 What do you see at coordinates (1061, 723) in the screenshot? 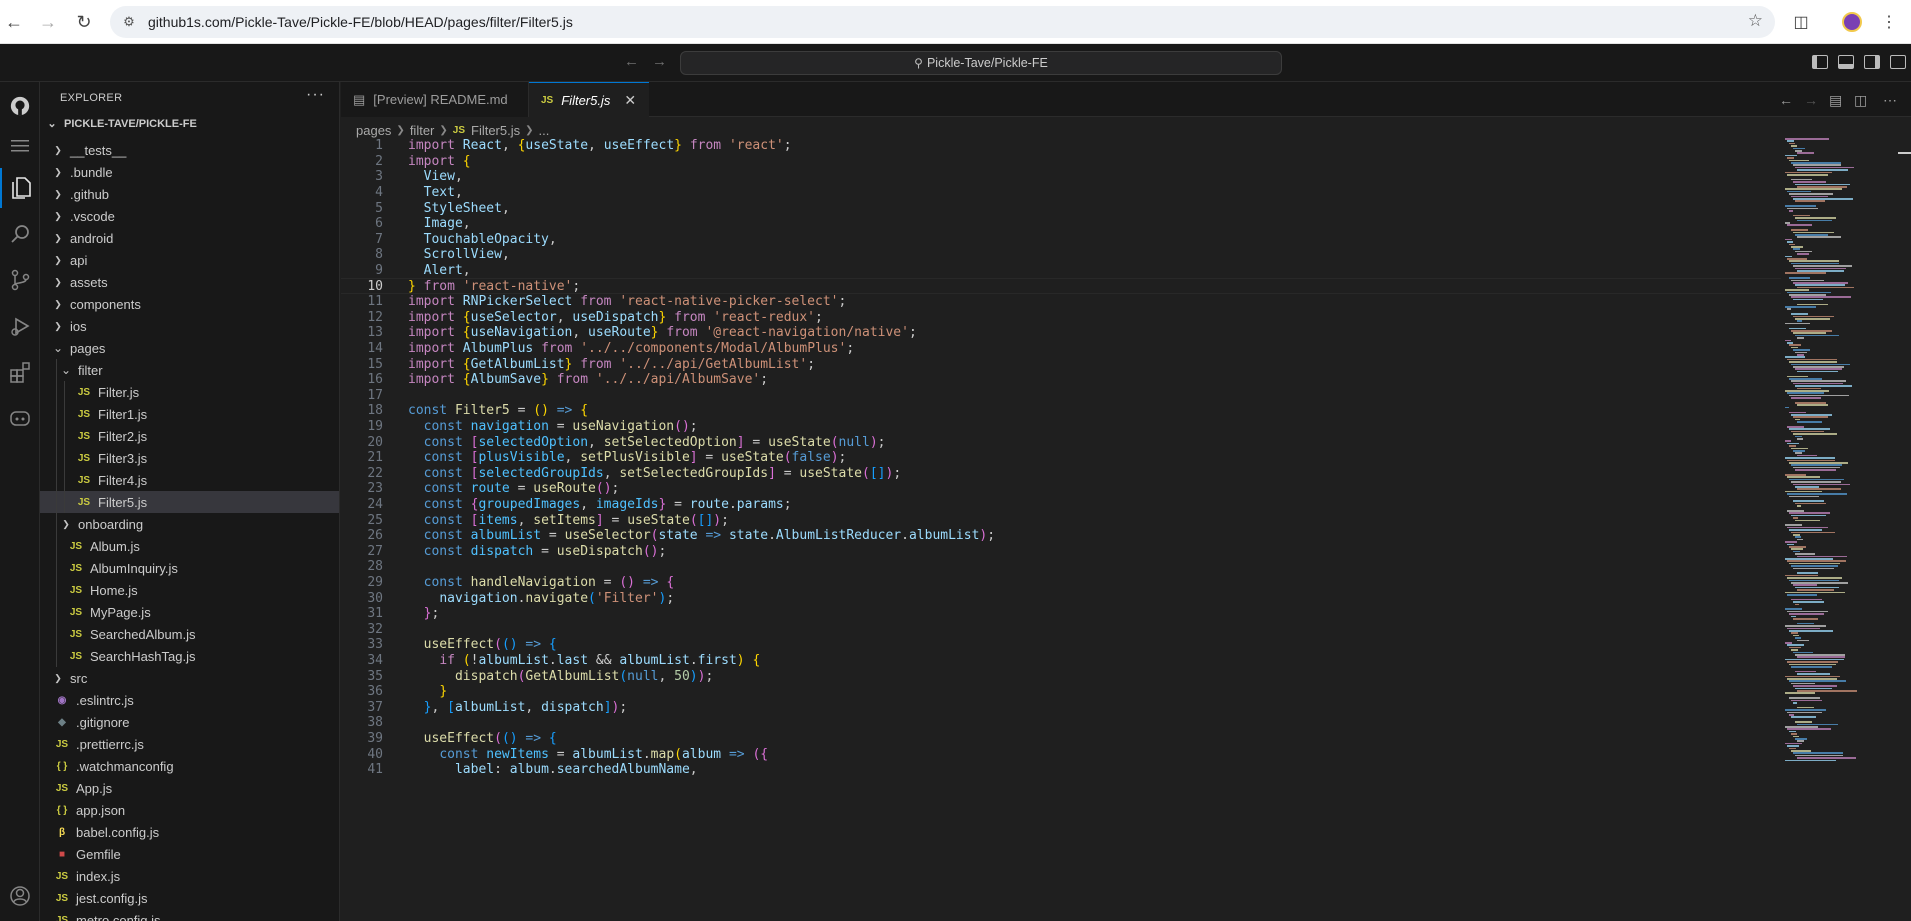
I see `code-line: 38` at bounding box center [1061, 723].